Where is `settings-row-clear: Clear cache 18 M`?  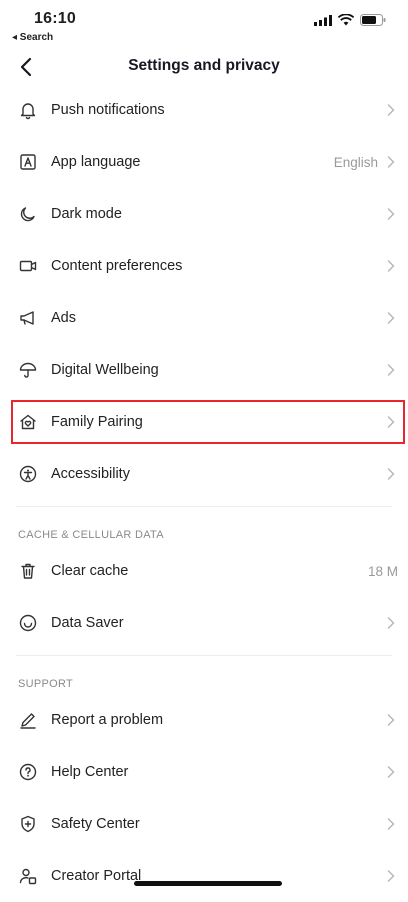
settings-row-clear: Clear cache 18 M is located at coordinates (204, 571).